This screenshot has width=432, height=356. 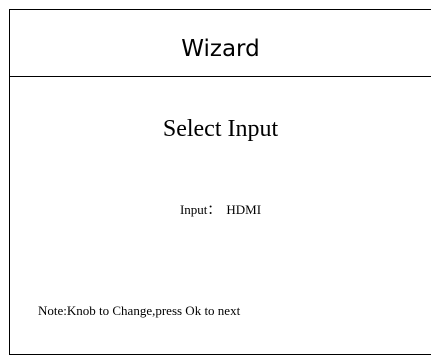 I want to click on page-title: Select Input, so click(x=220, y=129).